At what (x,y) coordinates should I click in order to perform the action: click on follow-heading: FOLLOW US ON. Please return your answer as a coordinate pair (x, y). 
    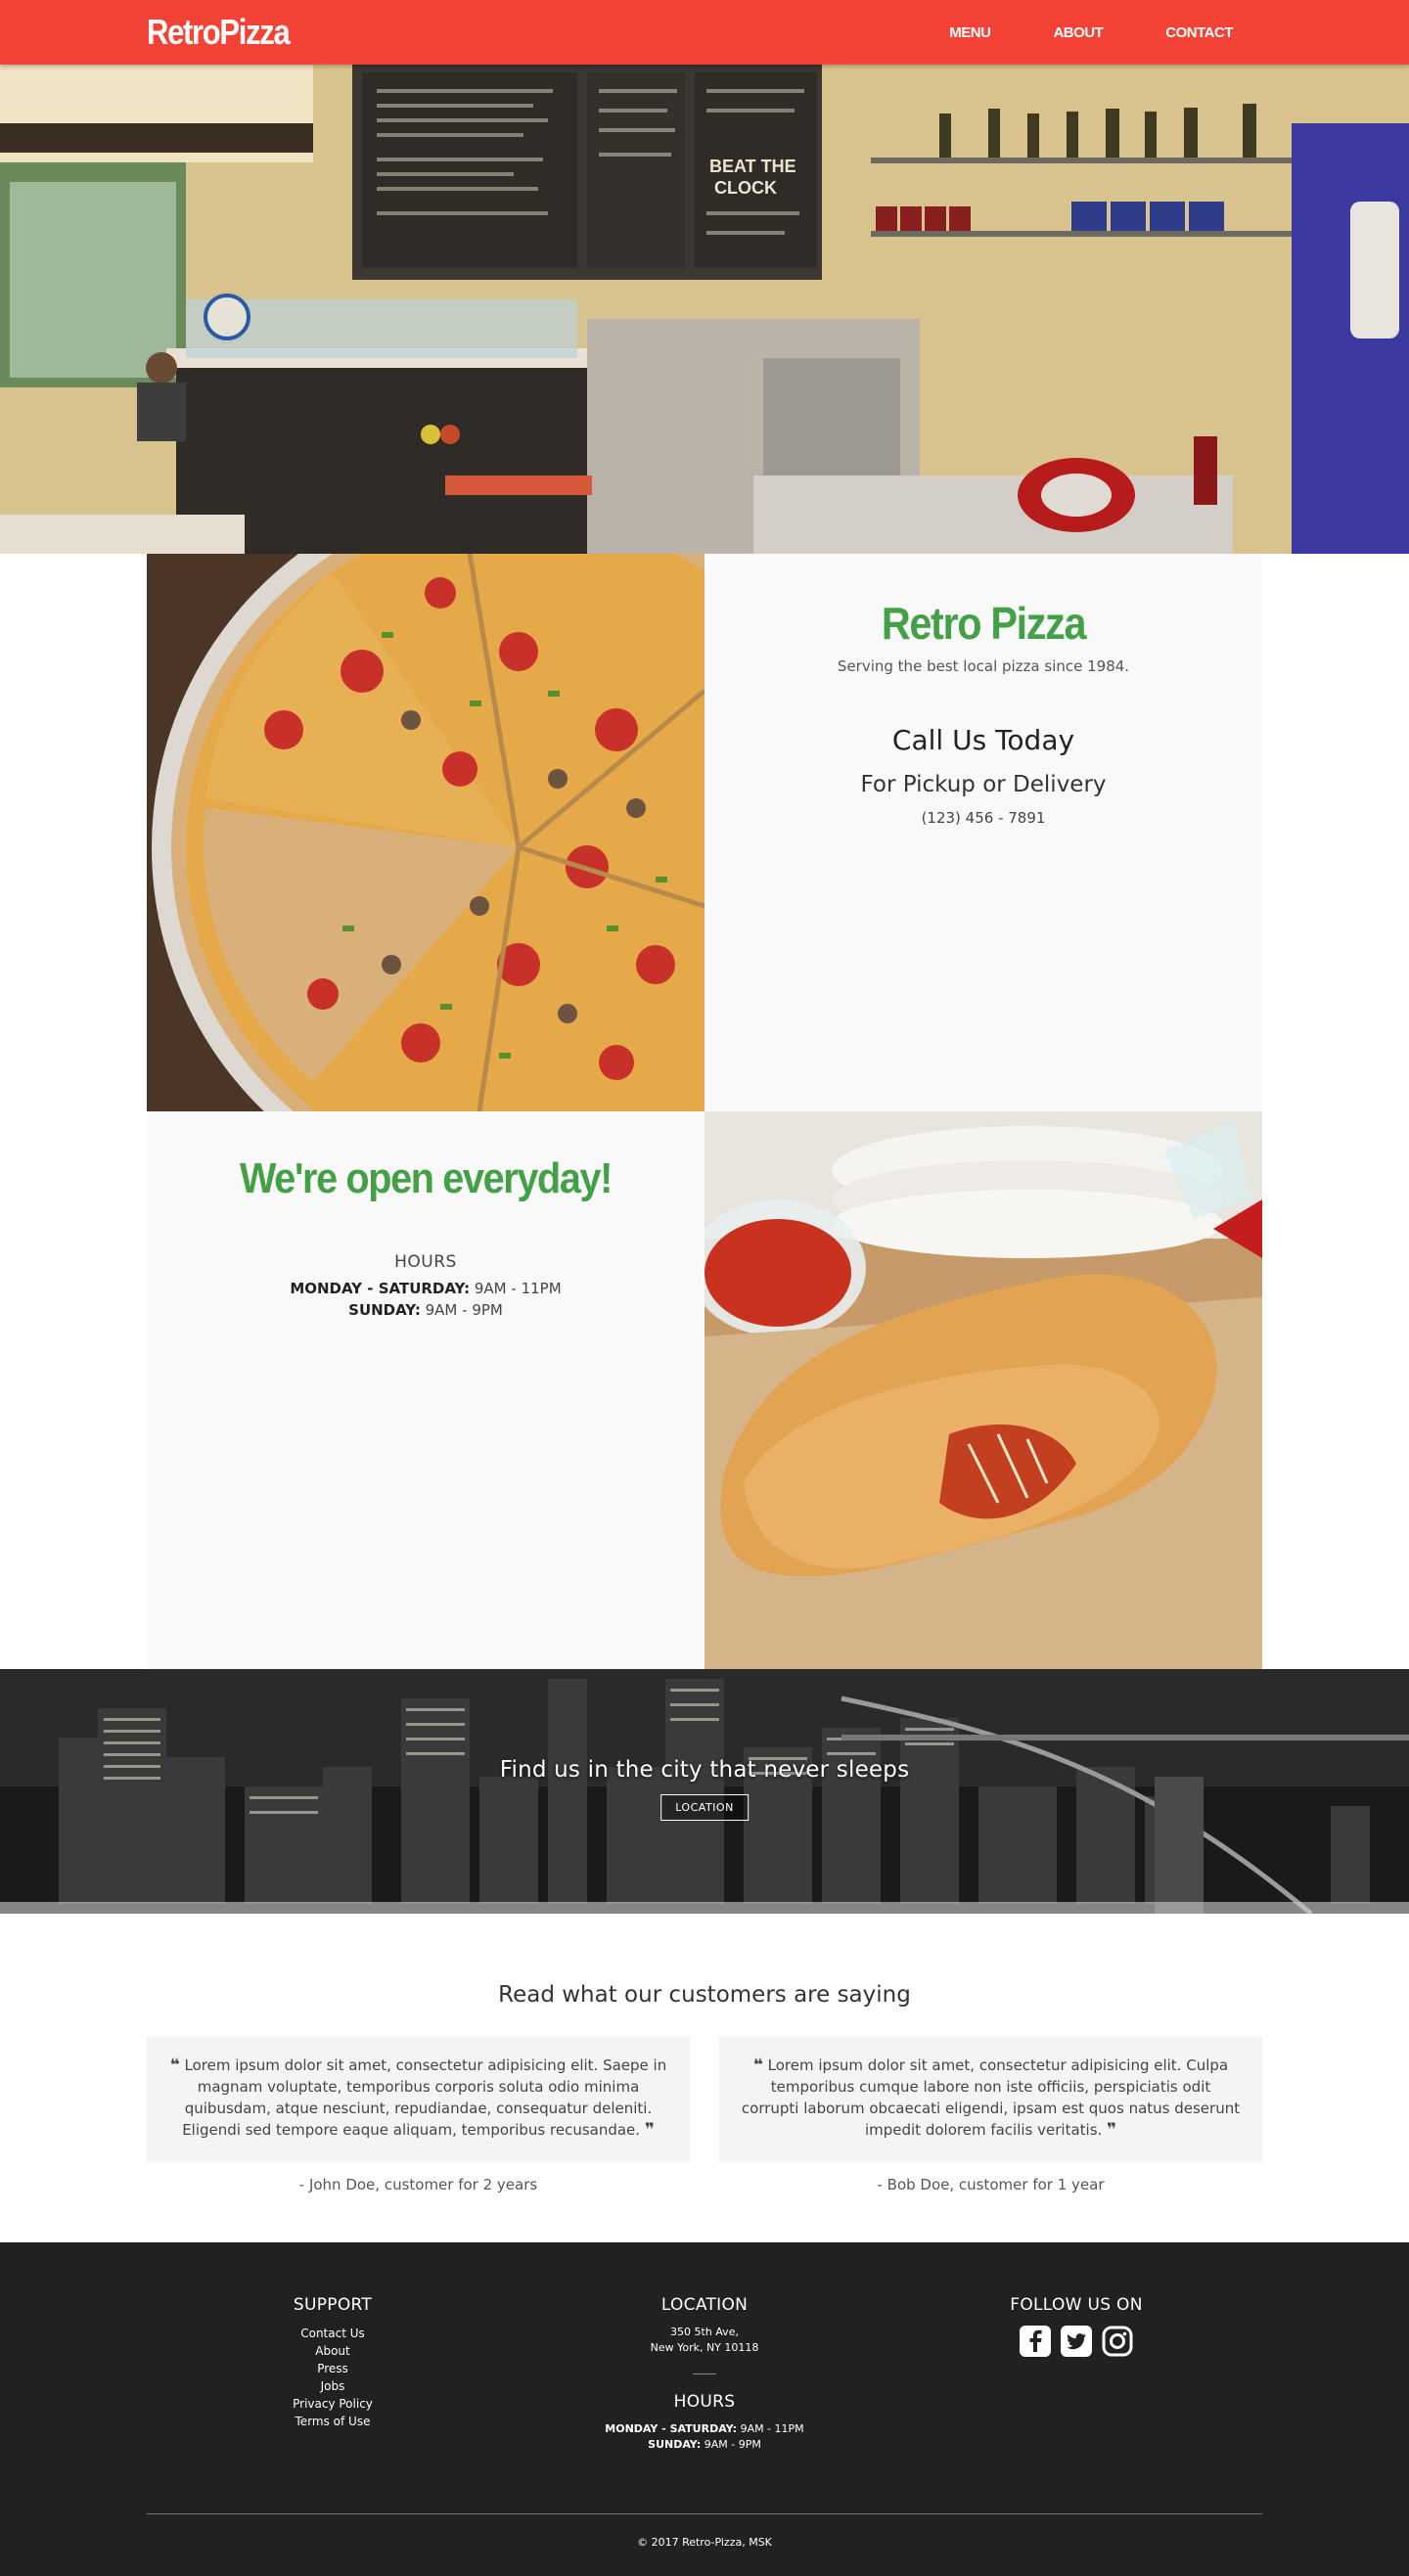
    Looking at the image, I should click on (1076, 2305).